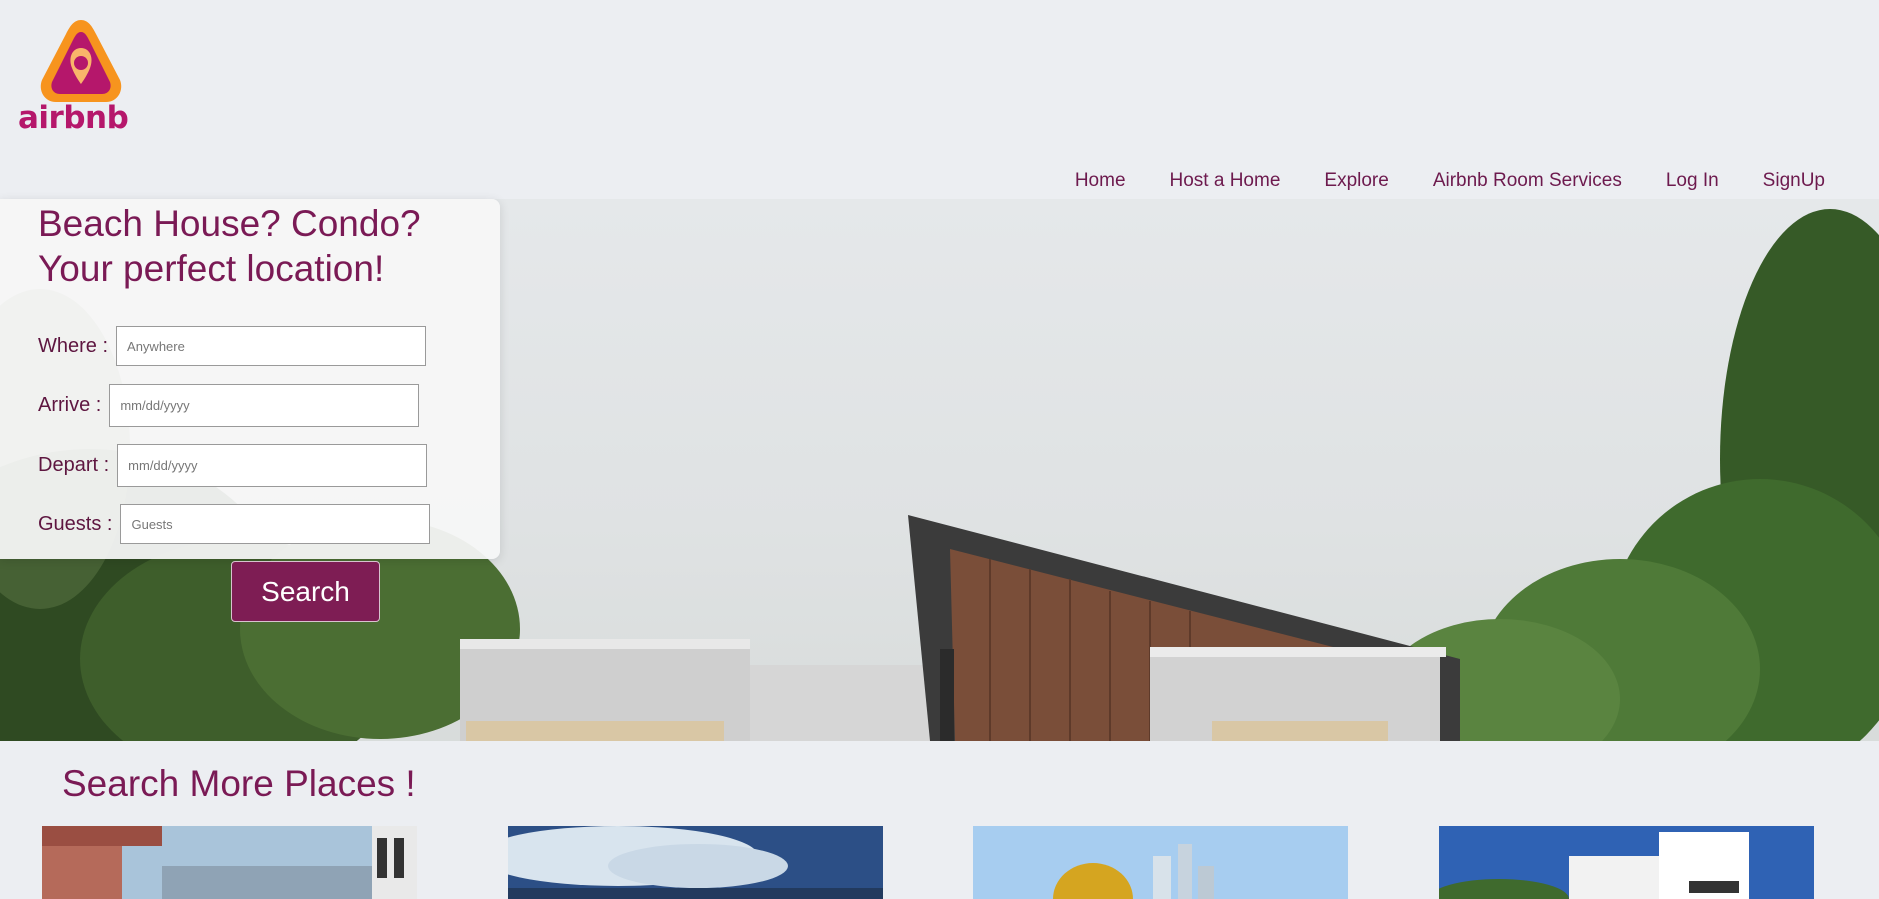  What do you see at coordinates (70, 405) in the screenshot?
I see `arrive-label: Arrive :` at bounding box center [70, 405].